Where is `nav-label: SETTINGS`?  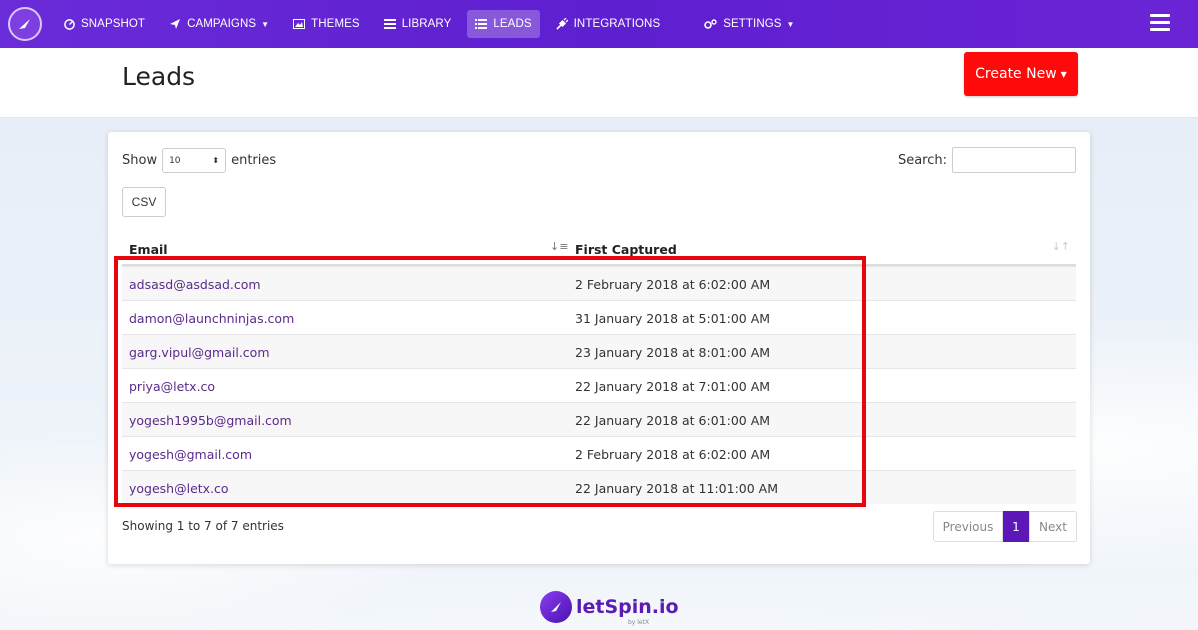 nav-label: SETTINGS is located at coordinates (752, 24).